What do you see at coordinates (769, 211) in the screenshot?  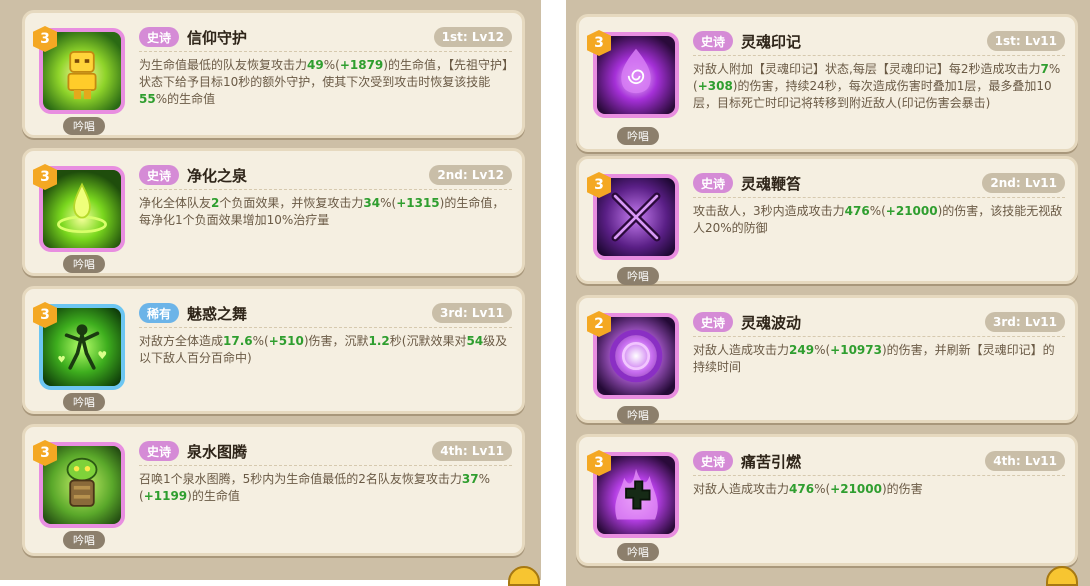 I see `description-text: 攻击敌人，3秒内造成攻击力` at bounding box center [769, 211].